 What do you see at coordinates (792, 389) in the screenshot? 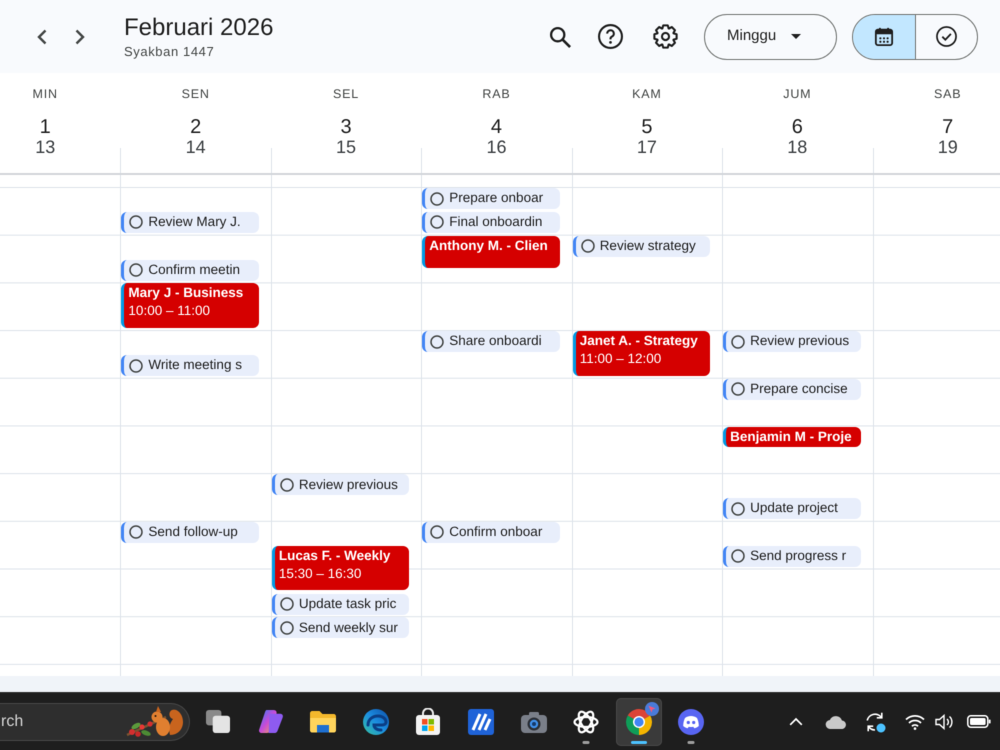
I see `task-item: Prepare concise` at bounding box center [792, 389].